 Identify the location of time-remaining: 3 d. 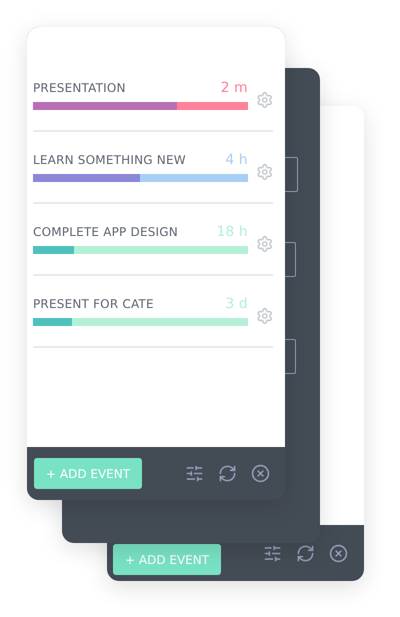
(236, 304).